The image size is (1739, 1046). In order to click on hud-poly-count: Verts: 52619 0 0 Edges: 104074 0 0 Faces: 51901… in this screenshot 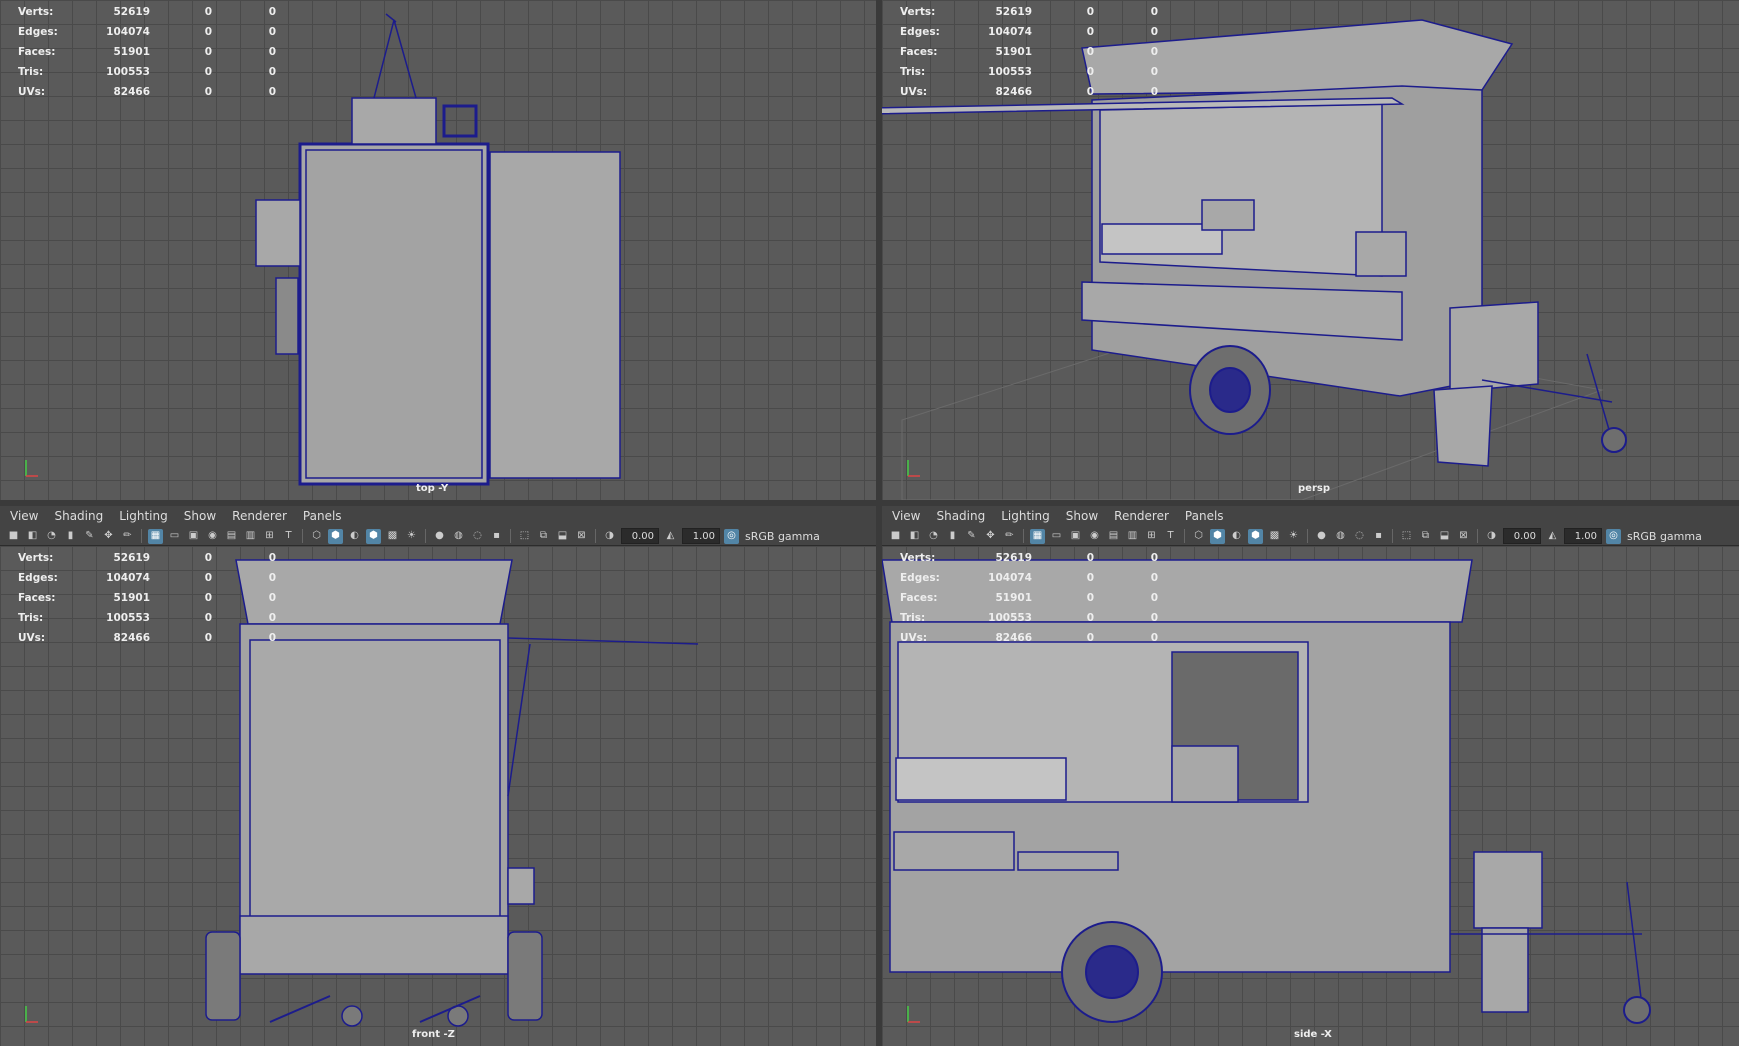, I will do `click(1029, 598)`.